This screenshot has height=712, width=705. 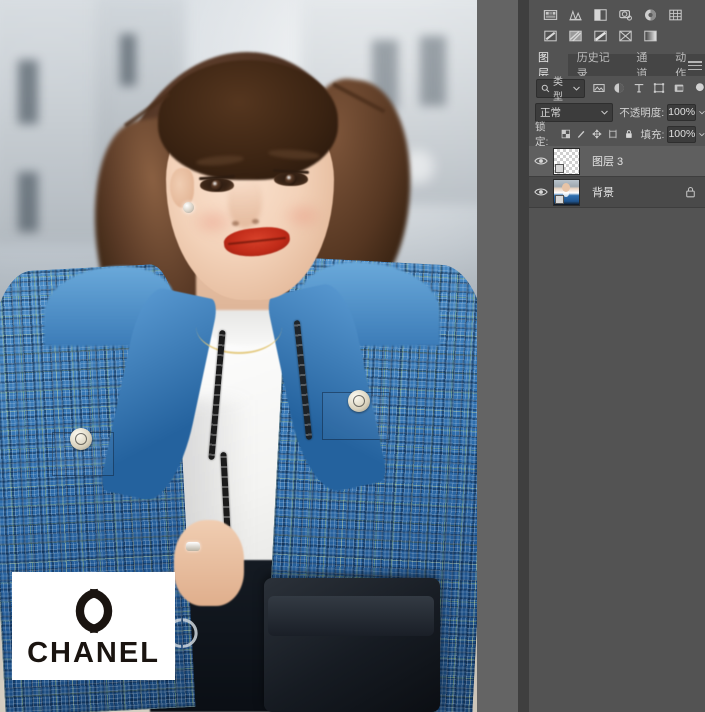 I want to click on filter-toggle-icon, so click(x=699, y=88).